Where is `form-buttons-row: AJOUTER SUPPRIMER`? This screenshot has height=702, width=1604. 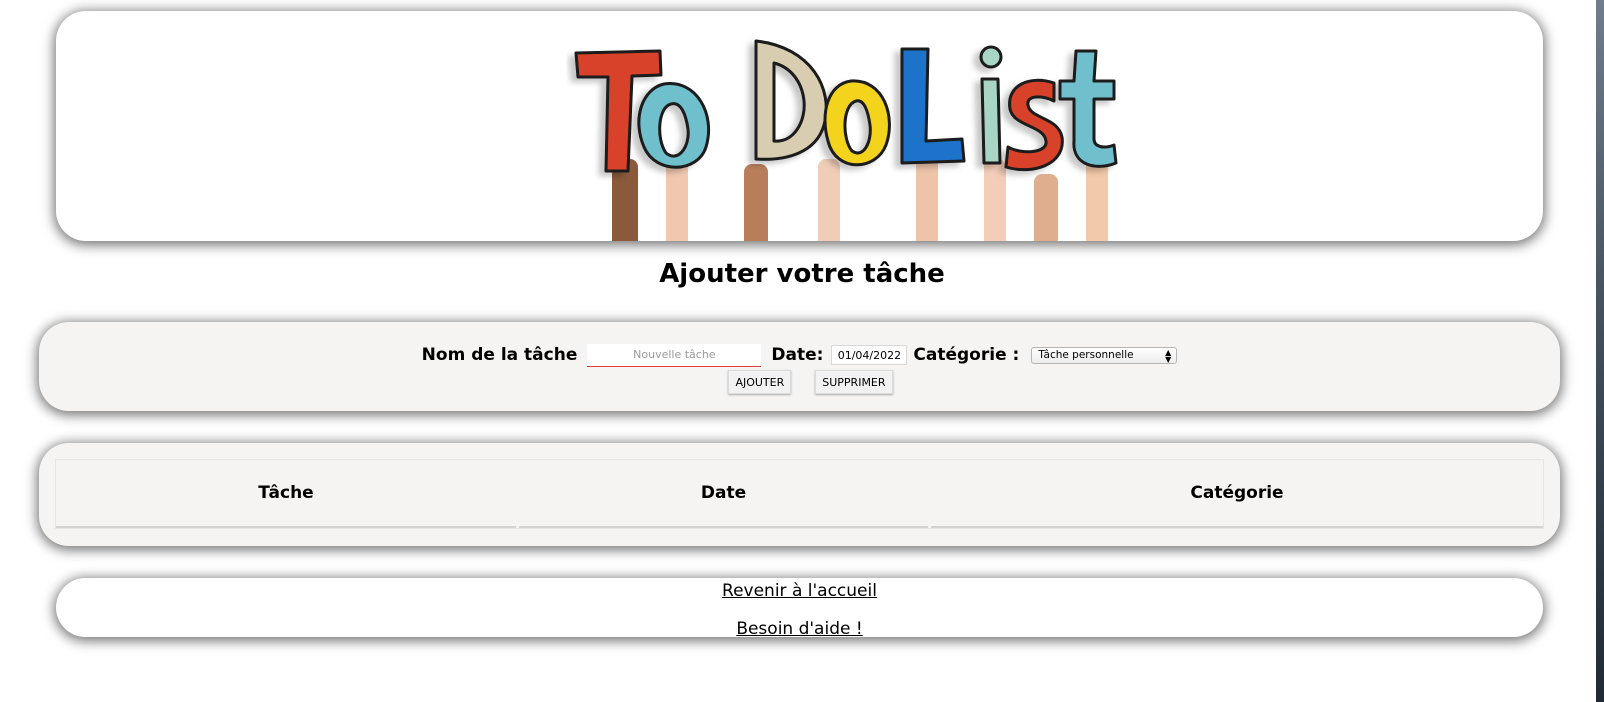
form-buttons-row: AJOUTER SUPPRIMER is located at coordinates (799, 382).